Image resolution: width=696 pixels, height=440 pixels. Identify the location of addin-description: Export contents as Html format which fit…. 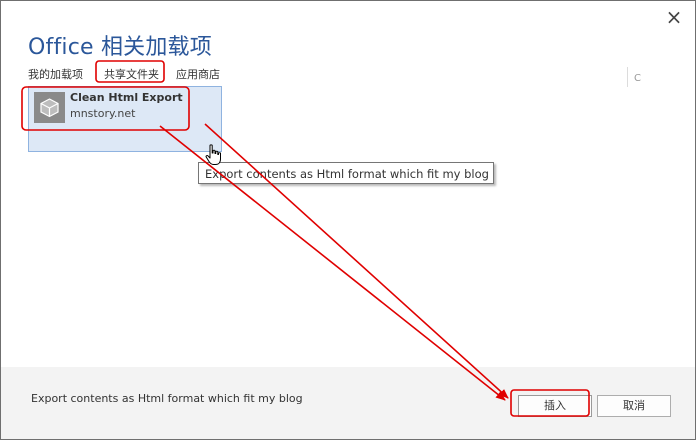
(167, 398).